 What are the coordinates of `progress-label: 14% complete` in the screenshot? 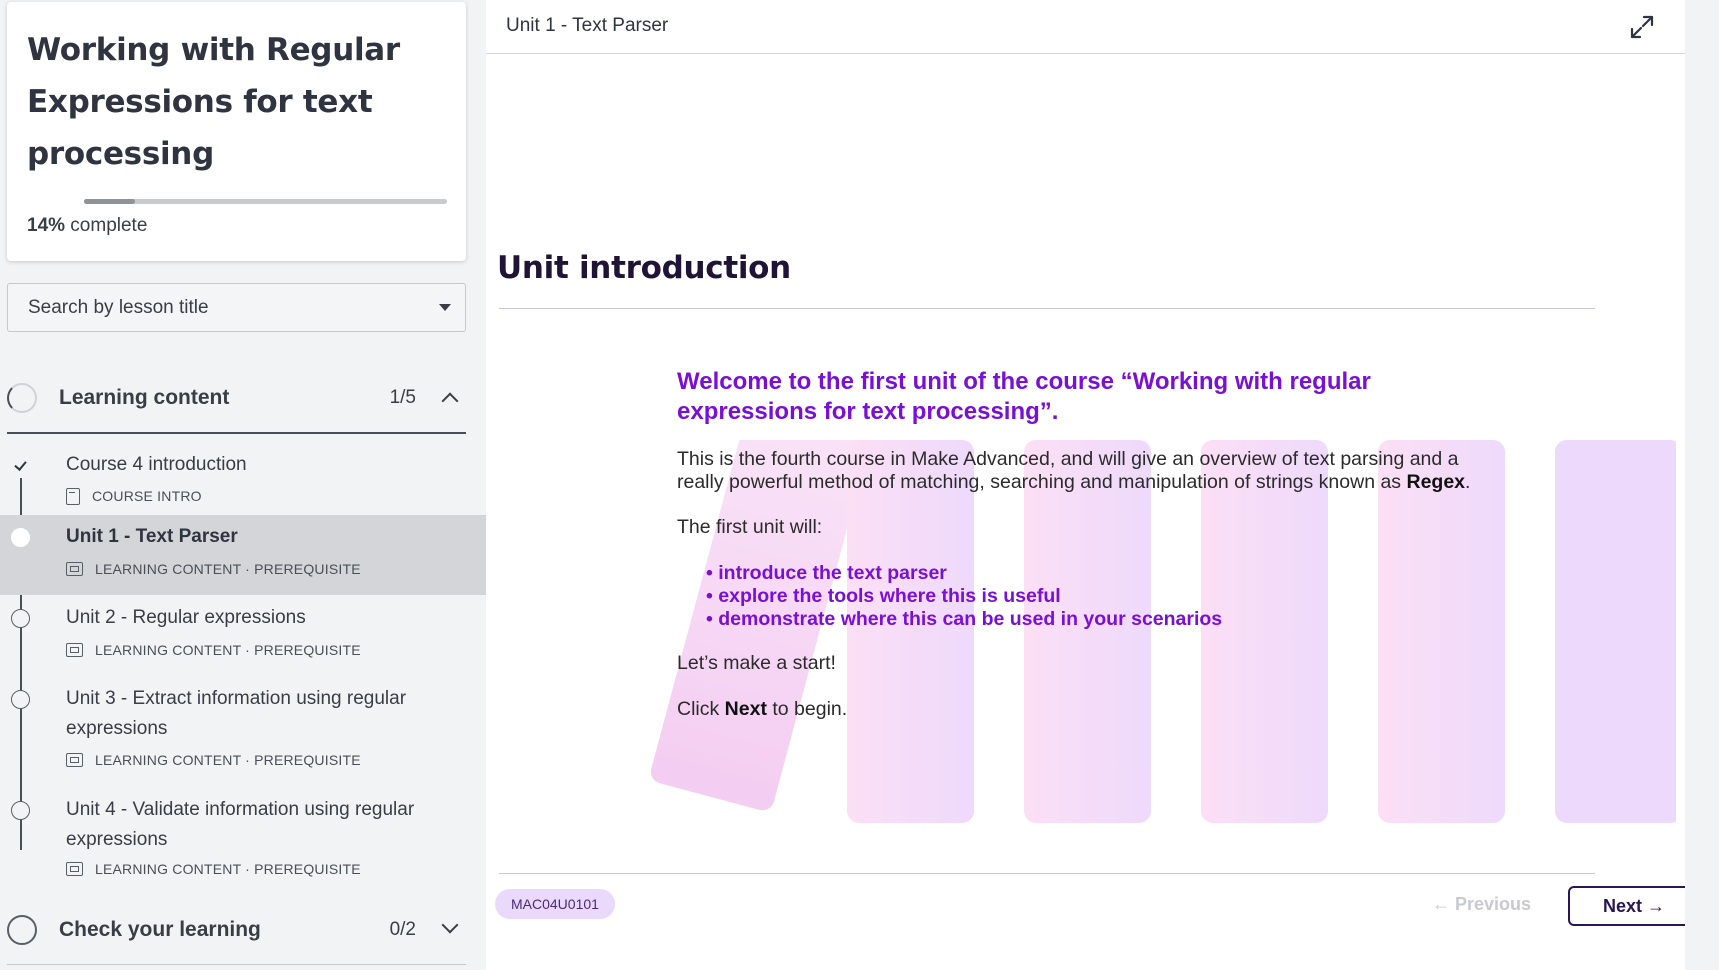 It's located at (87, 226).